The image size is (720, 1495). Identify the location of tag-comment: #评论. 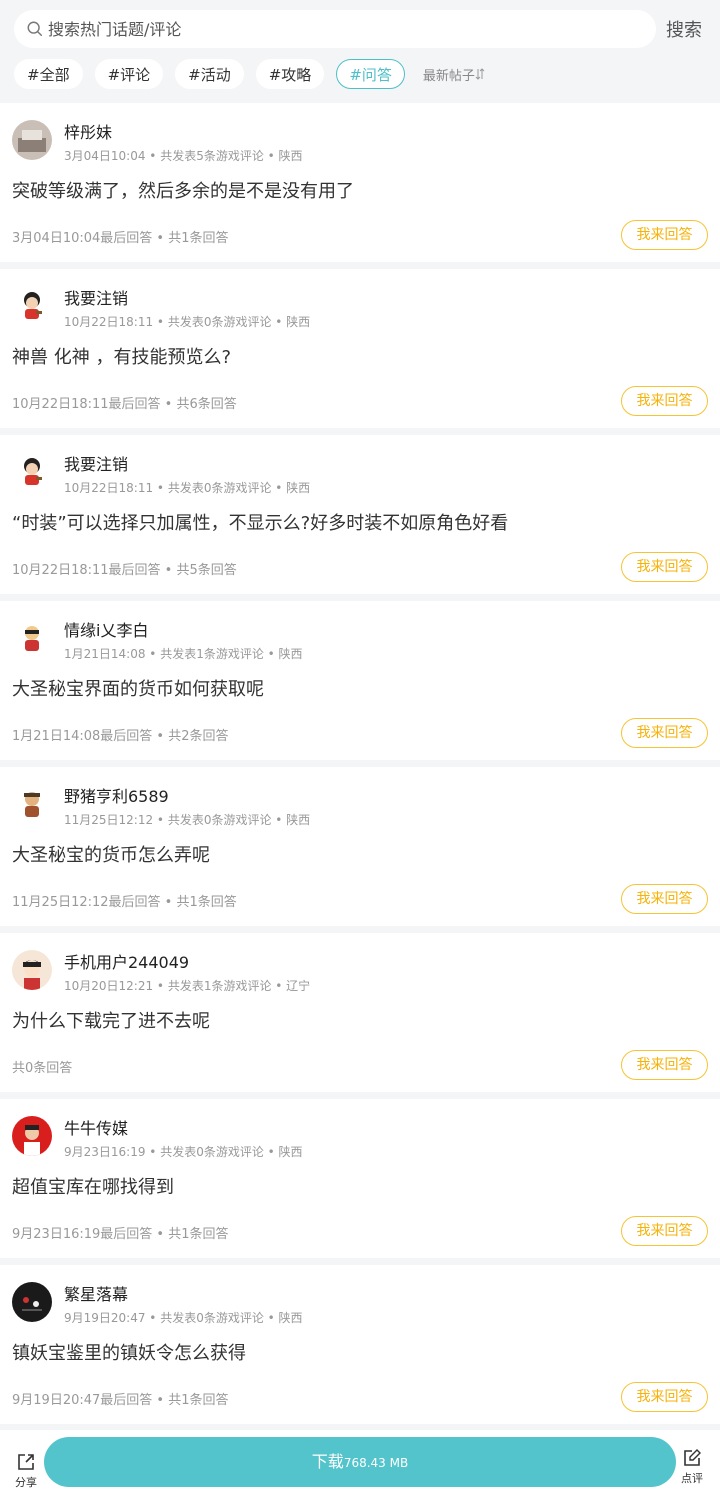
(129, 74).